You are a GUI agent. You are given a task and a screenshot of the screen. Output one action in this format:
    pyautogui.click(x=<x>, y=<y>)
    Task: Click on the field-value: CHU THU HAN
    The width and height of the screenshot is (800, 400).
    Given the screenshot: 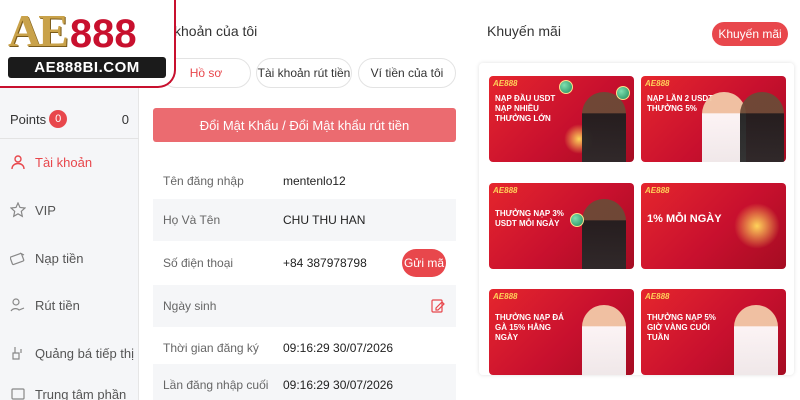 What is the action you would take?
    pyautogui.click(x=324, y=220)
    